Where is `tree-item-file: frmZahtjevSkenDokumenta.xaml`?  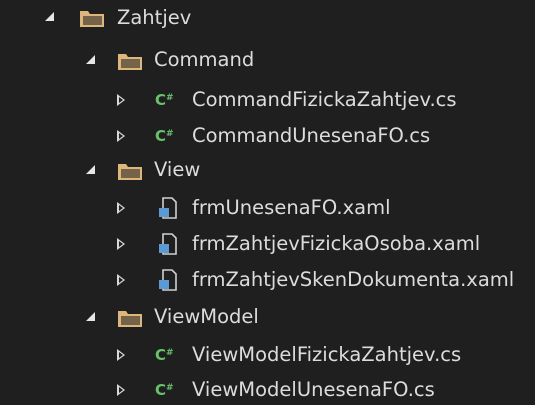 tree-item-file: frmZahtjevSkenDokumenta.xaml is located at coordinates (267, 280).